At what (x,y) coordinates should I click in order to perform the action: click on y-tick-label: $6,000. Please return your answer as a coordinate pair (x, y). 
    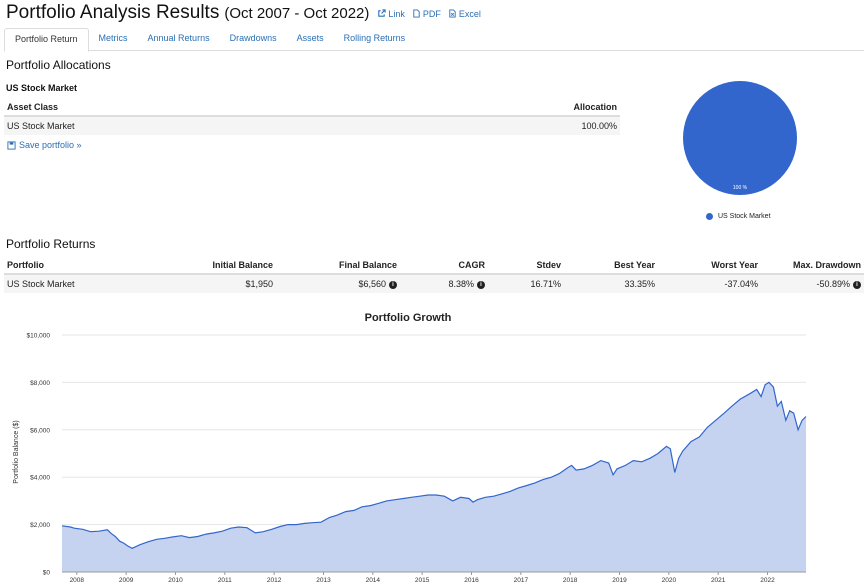
    Looking at the image, I should click on (40, 430).